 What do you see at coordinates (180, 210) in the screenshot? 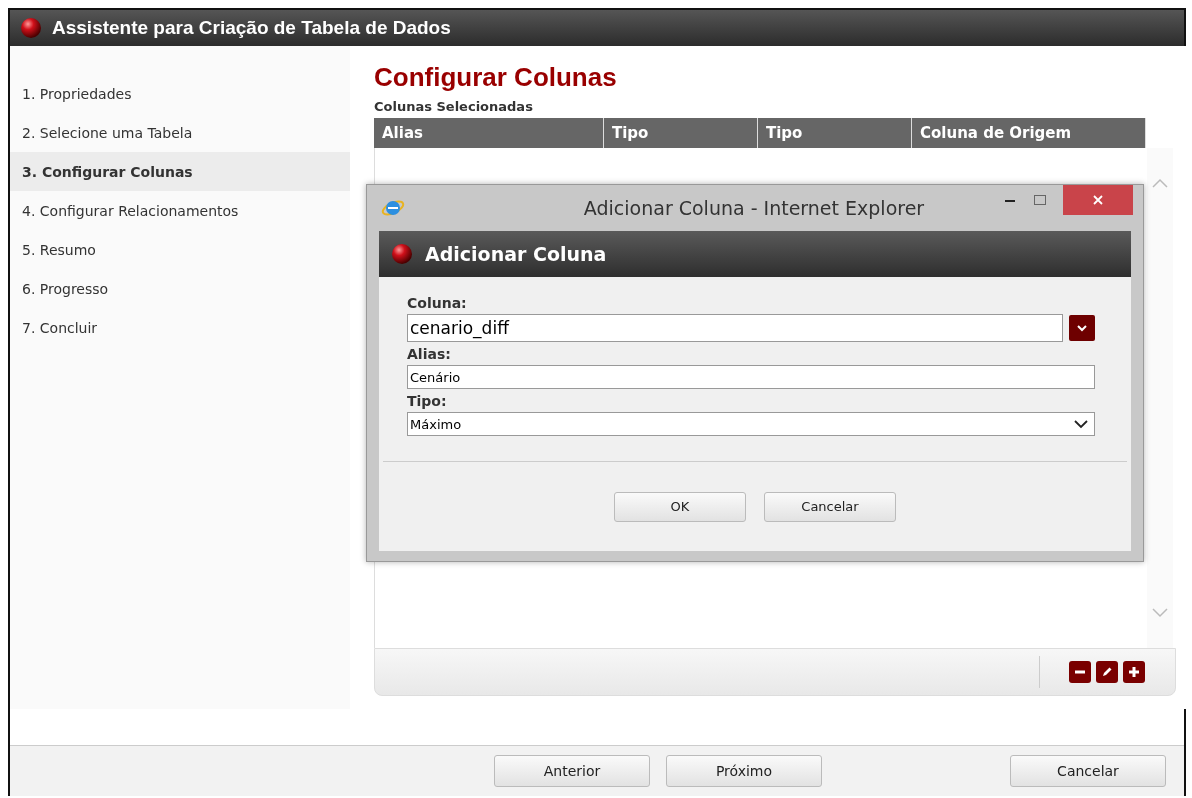
I see `step-item: 4. Configurar Relacionamentos` at bounding box center [180, 210].